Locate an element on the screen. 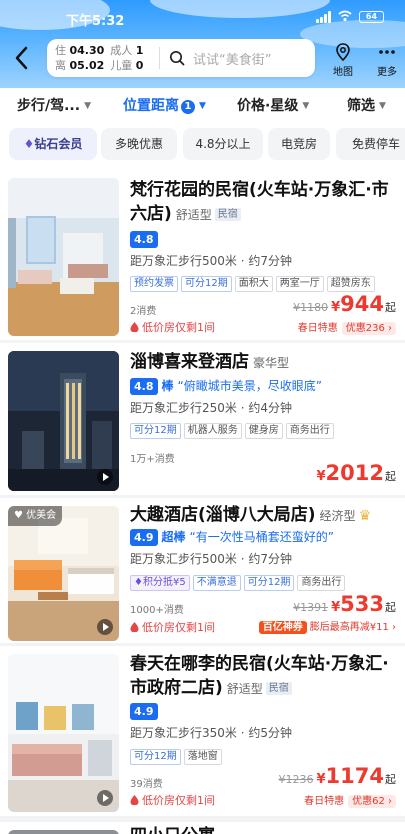 Image resolution: width=405 pixels, height=834 pixels. status-bar: 下午5:32 64 is located at coordinates (202, 16).